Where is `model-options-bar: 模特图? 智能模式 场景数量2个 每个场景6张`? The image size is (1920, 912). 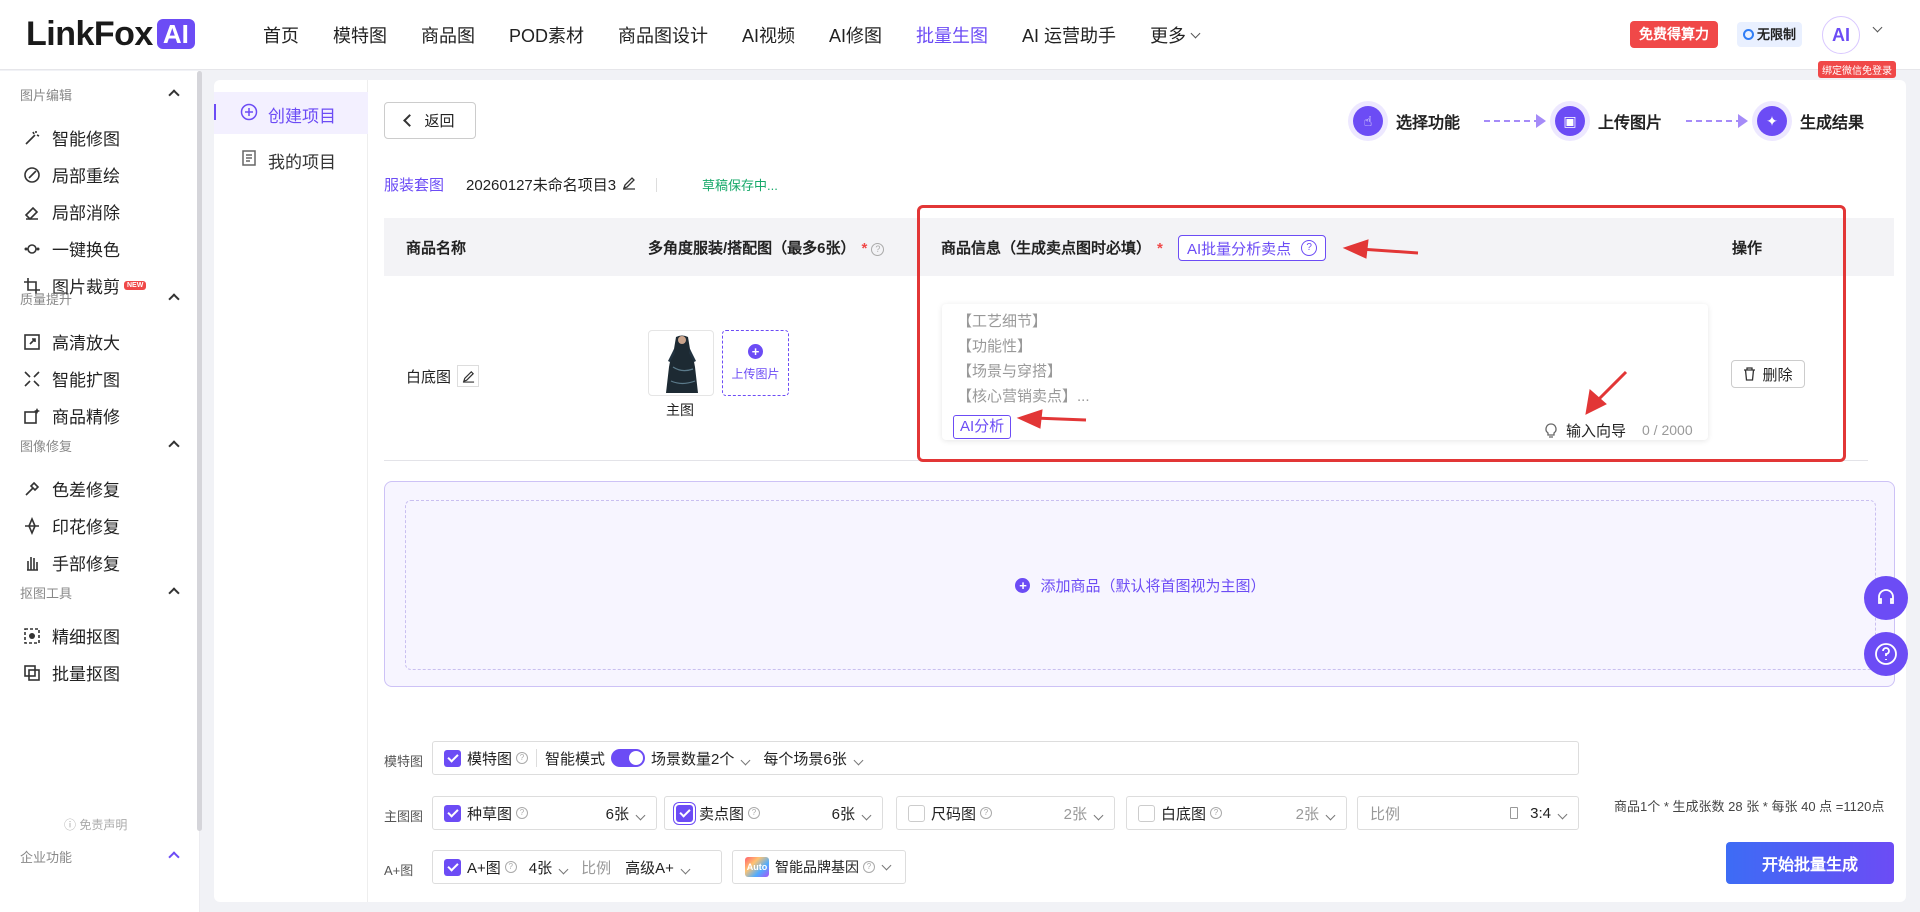 model-options-bar: 模特图? 智能模式 场景数量2个 每个场景6张 is located at coordinates (1005, 758).